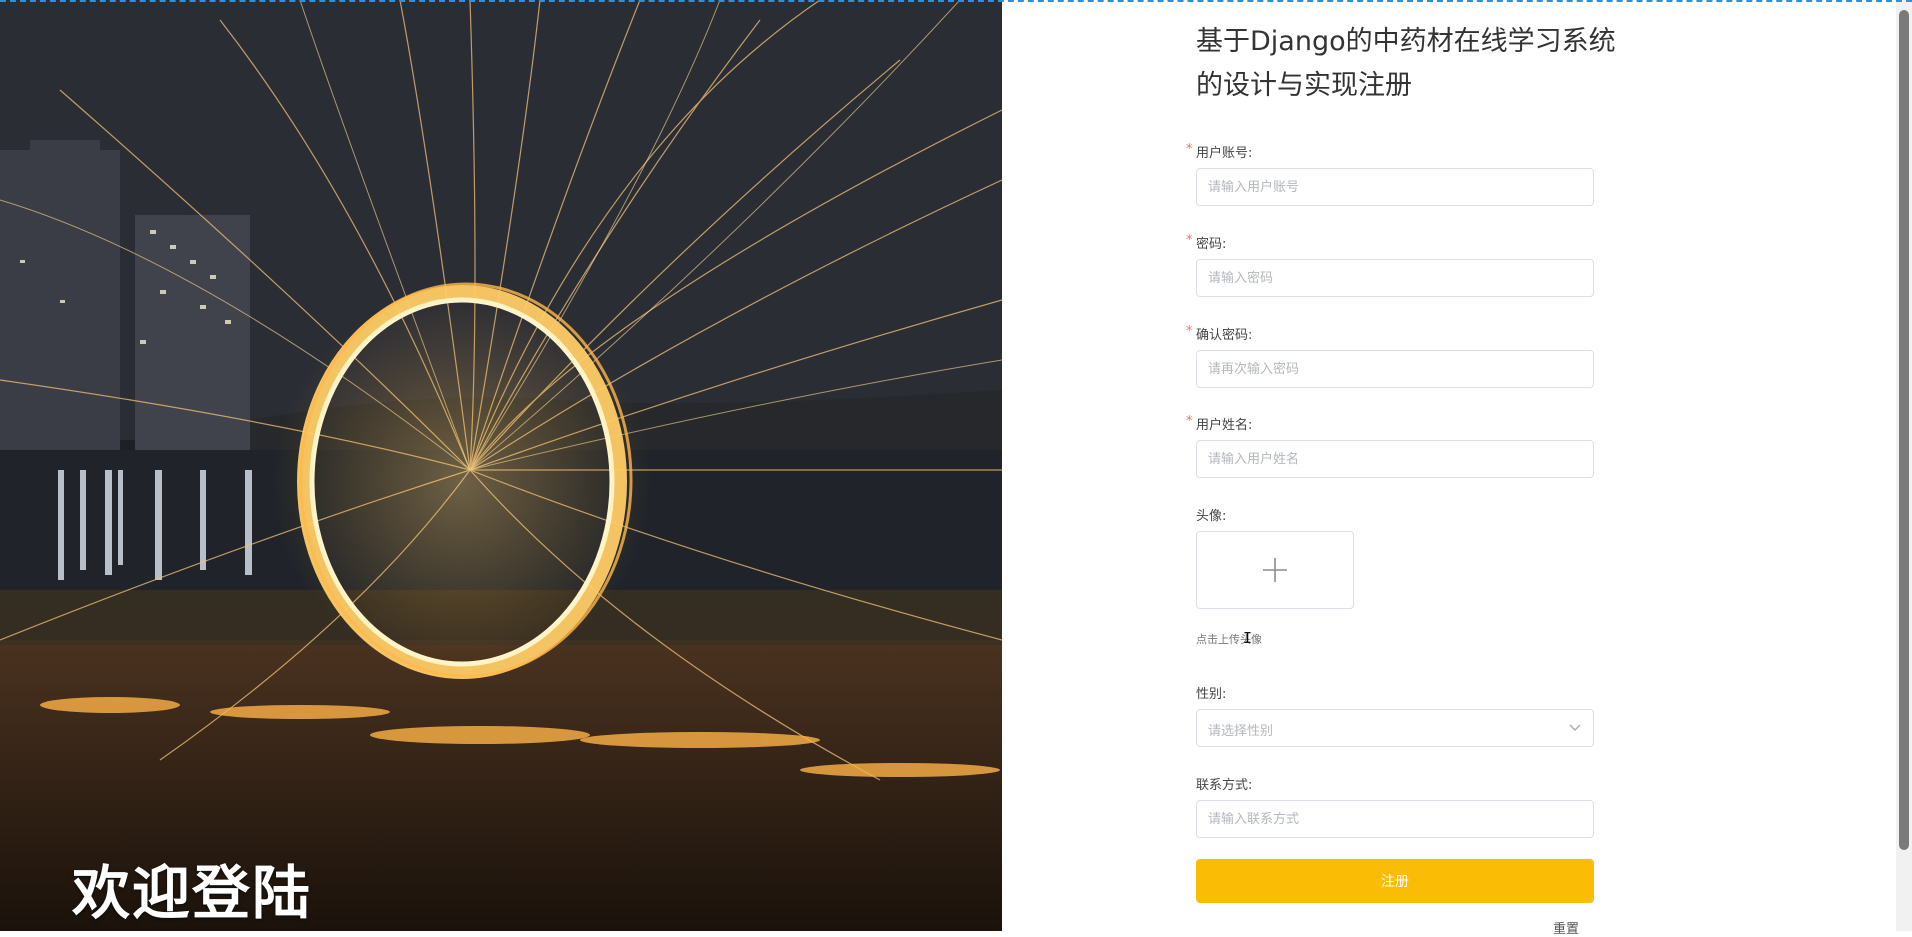 Image resolution: width=1912 pixels, height=937 pixels. What do you see at coordinates (956, 1) in the screenshot?
I see `top-dashed-border` at bounding box center [956, 1].